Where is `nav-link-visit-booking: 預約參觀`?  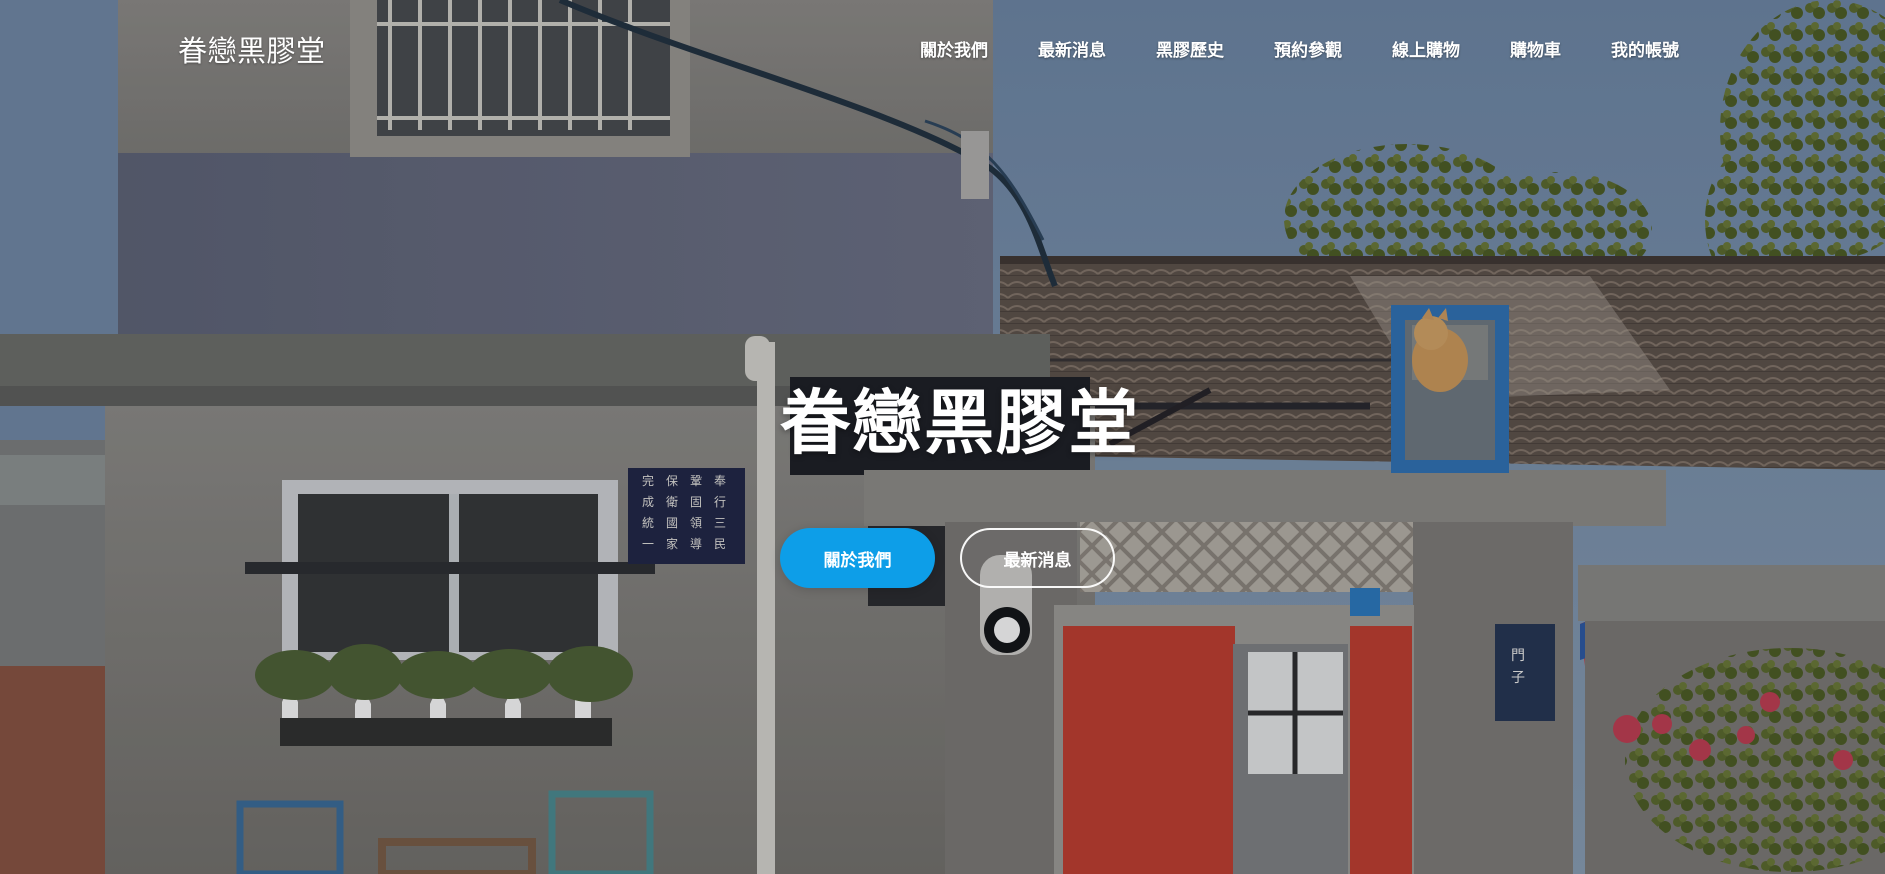 nav-link-visit-booking: 預約參觀 is located at coordinates (1308, 51).